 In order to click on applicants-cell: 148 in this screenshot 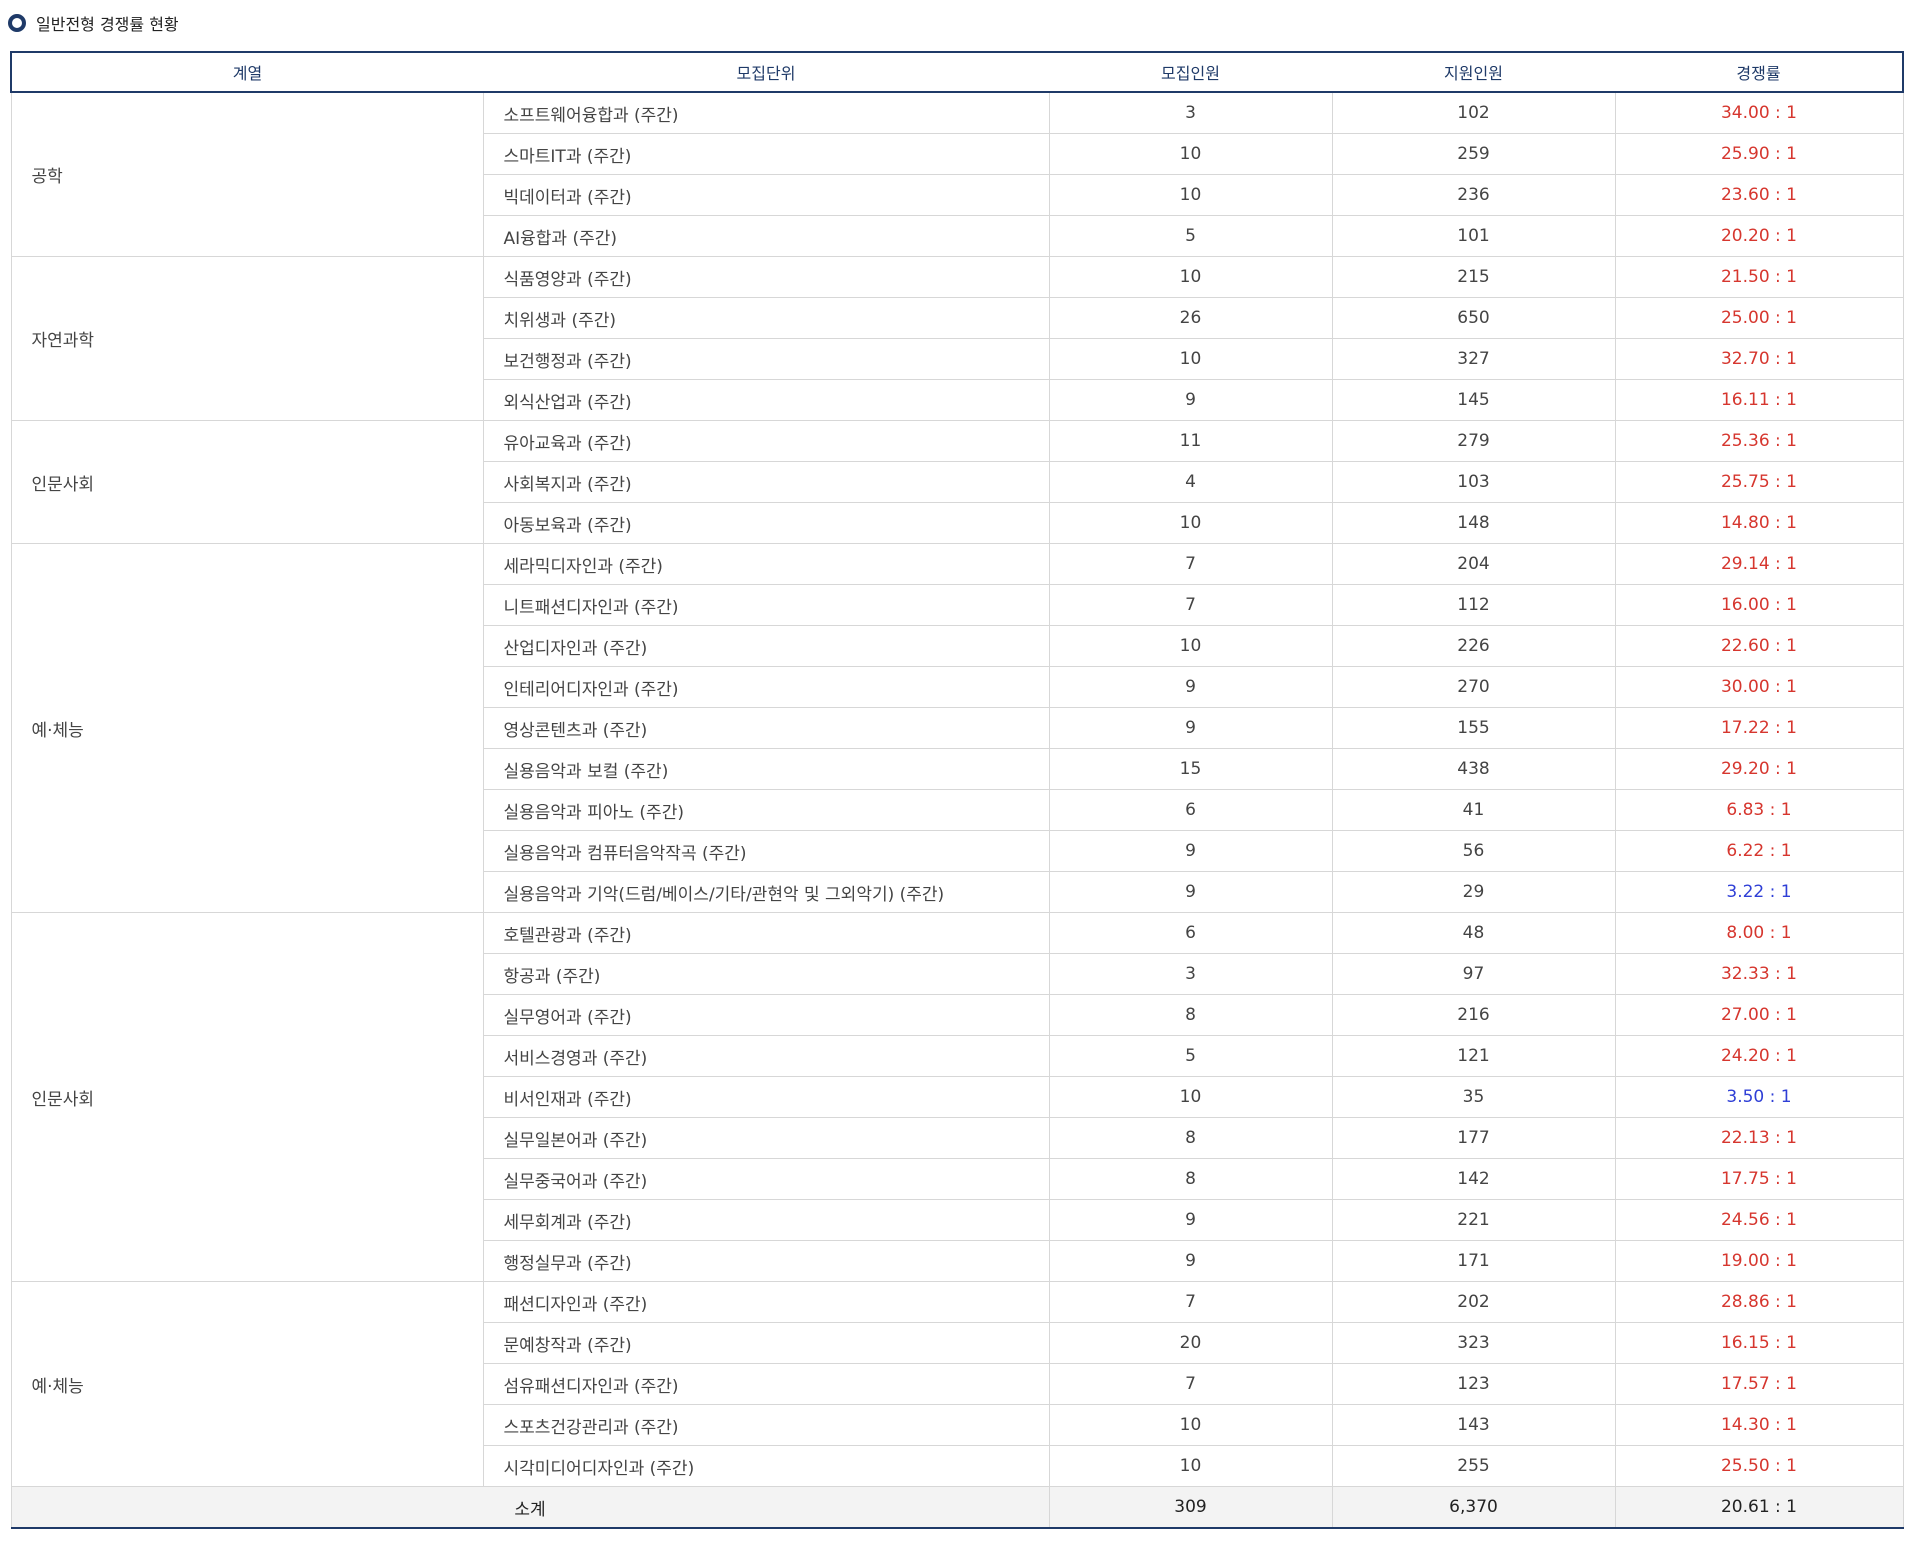, I will do `click(1473, 523)`.